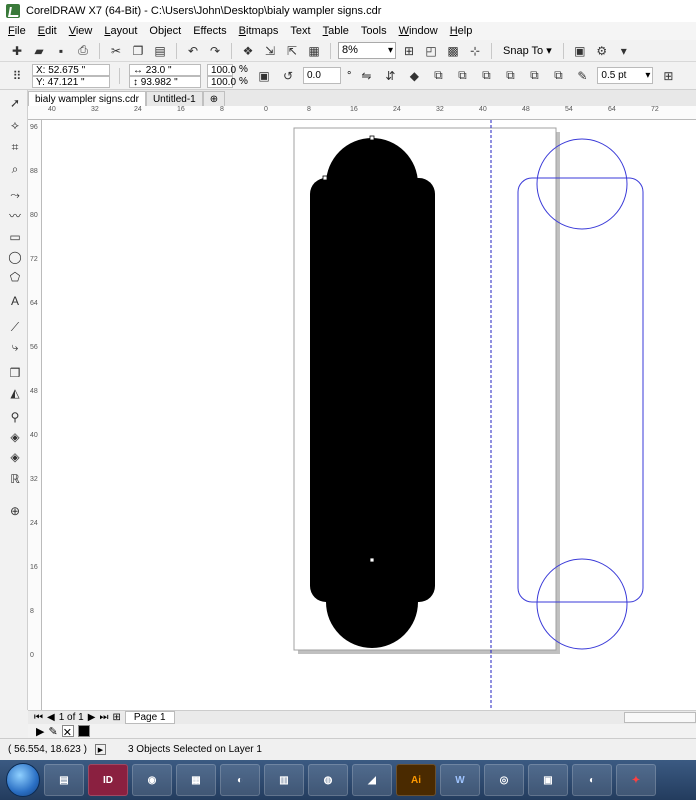 The image size is (696, 800). I want to click on smart-fill-icon: ◈, so click(15, 457).